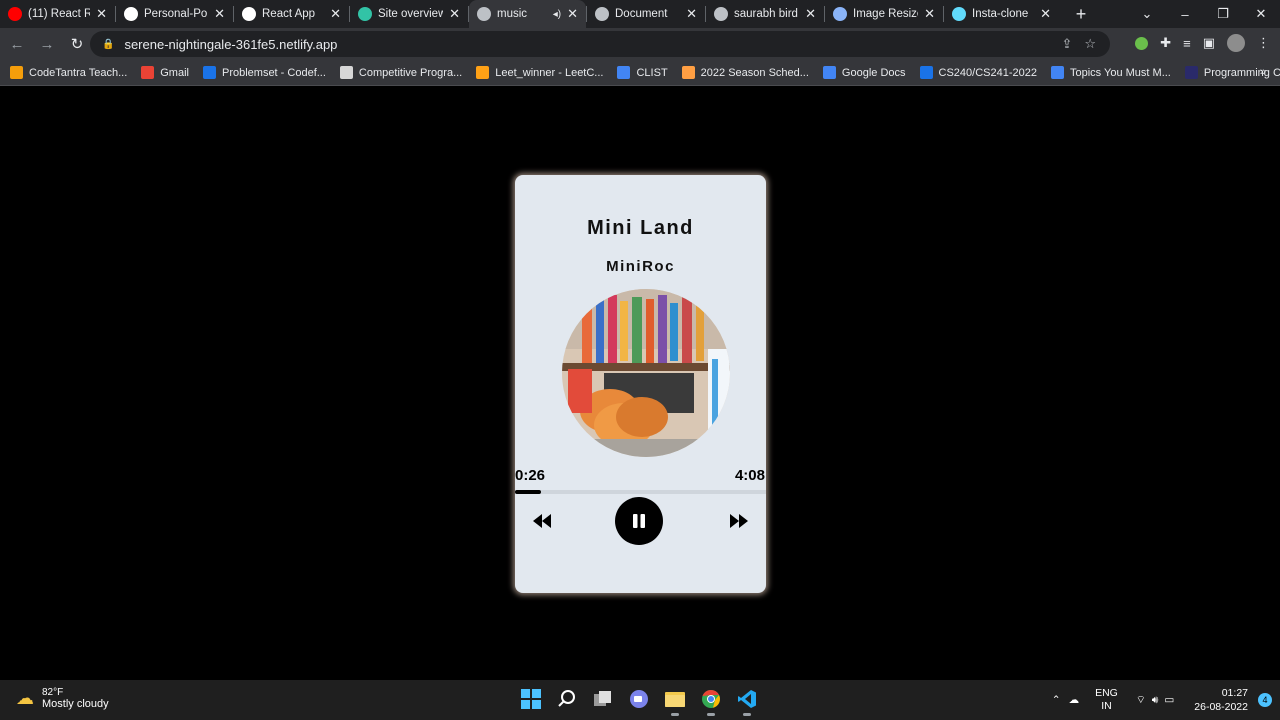 This screenshot has height=720, width=1280. What do you see at coordinates (652, 72) in the screenshot?
I see `bookmark-label: CLIST` at bounding box center [652, 72].